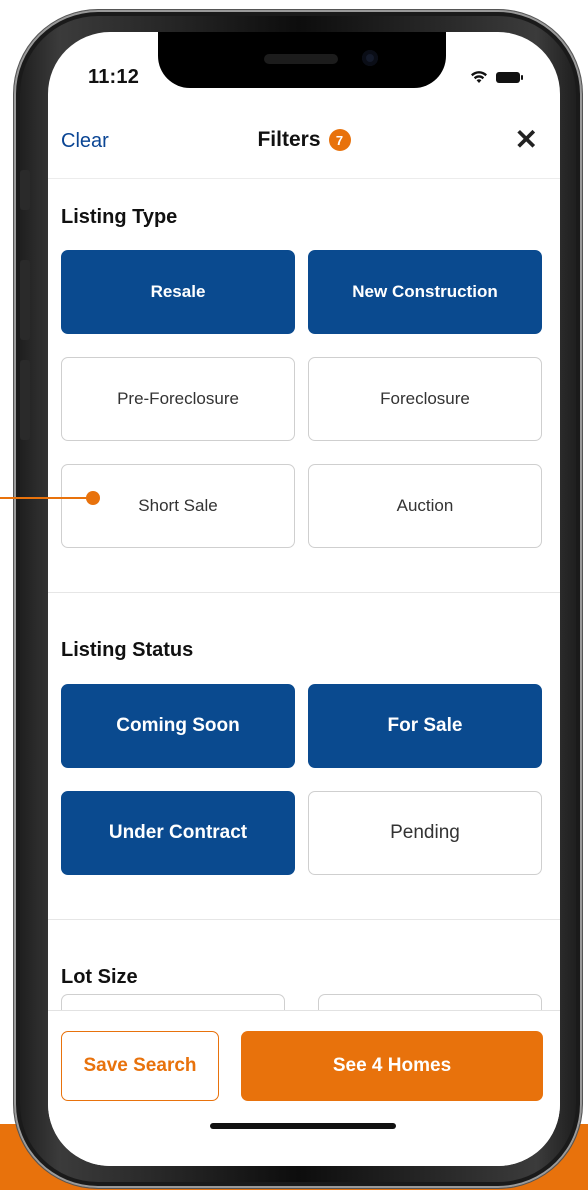  I want to click on auction-option: Auction, so click(425, 506).